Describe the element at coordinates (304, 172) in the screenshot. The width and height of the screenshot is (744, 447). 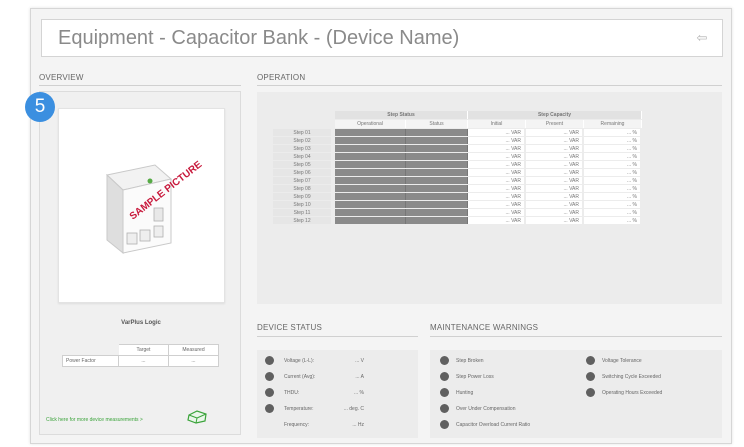
I see `step-label: Step 06` at that location.